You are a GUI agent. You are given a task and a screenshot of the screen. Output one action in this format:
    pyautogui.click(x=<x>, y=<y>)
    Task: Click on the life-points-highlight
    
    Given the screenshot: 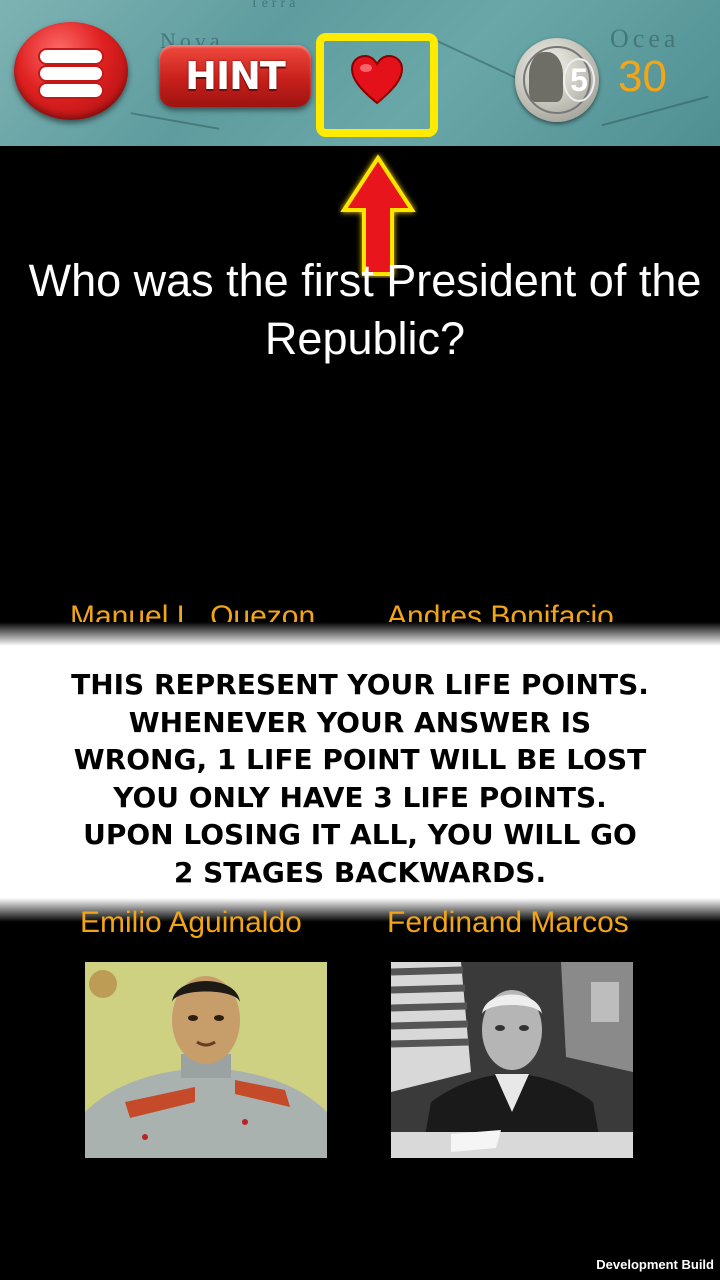 What is the action you would take?
    pyautogui.click(x=377, y=85)
    